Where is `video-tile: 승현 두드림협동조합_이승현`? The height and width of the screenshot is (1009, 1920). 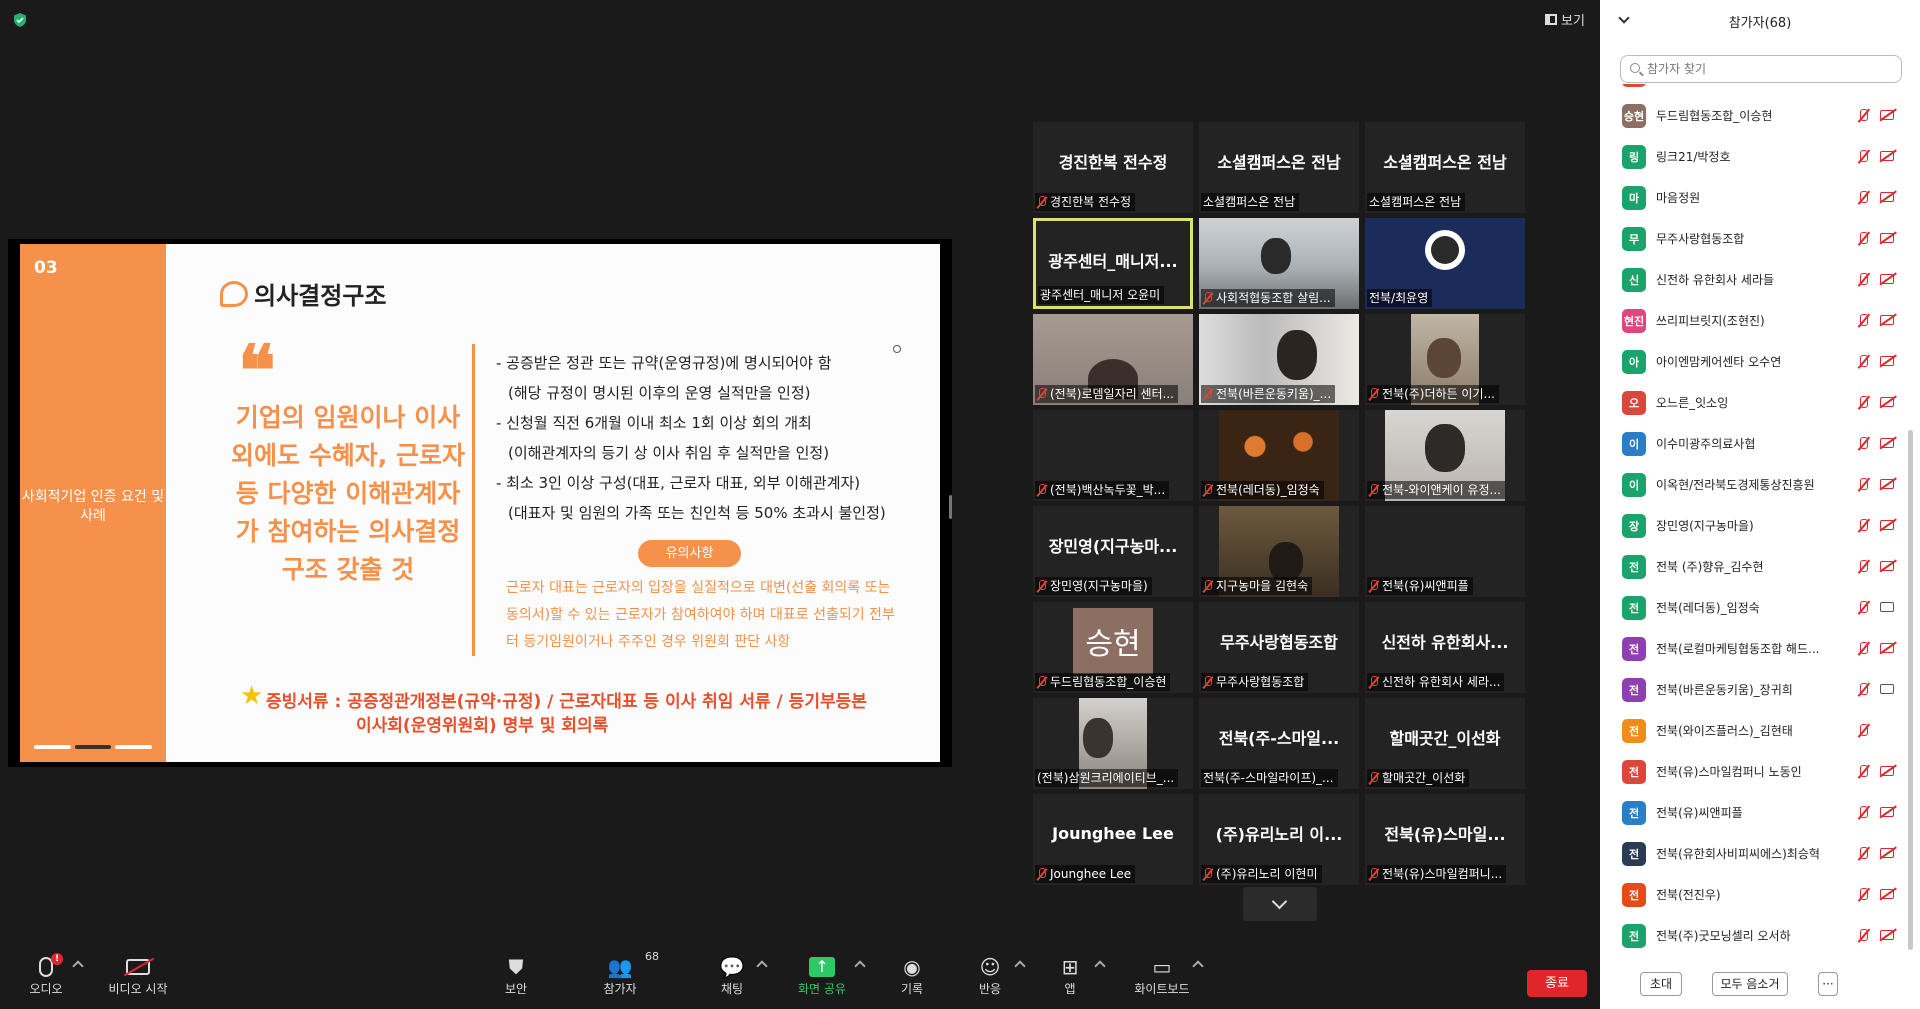
video-tile: 승현 두드림협동조합_이승현 is located at coordinates (1113, 647).